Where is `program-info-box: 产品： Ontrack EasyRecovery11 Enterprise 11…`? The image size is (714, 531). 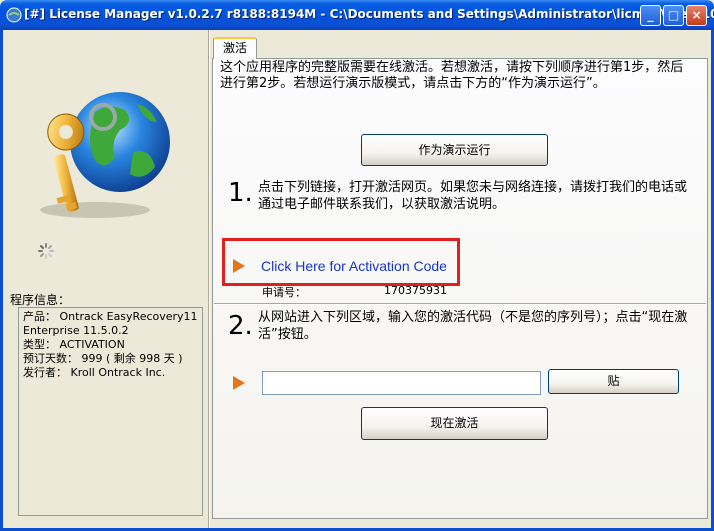 program-info-box: 产品： Ontrack EasyRecovery11 Enterprise 11… is located at coordinates (110, 411).